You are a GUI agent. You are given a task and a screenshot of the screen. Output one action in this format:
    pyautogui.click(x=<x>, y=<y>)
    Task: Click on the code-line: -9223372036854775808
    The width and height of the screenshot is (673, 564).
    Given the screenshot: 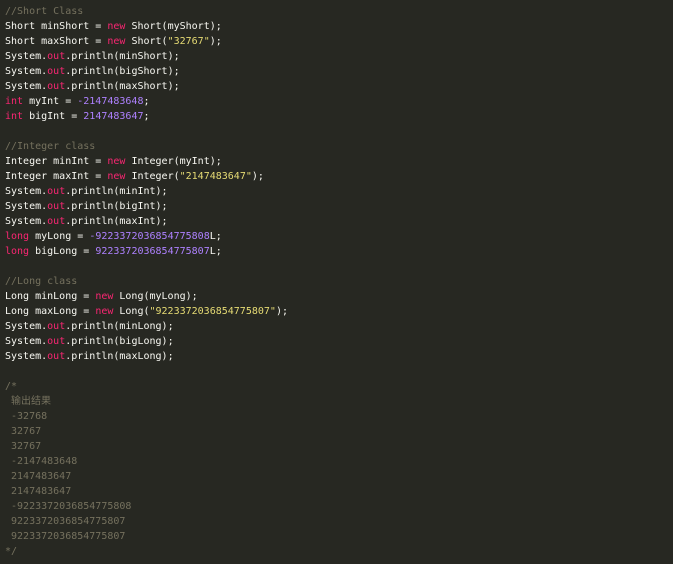 What is the action you would take?
    pyautogui.click(x=339, y=506)
    